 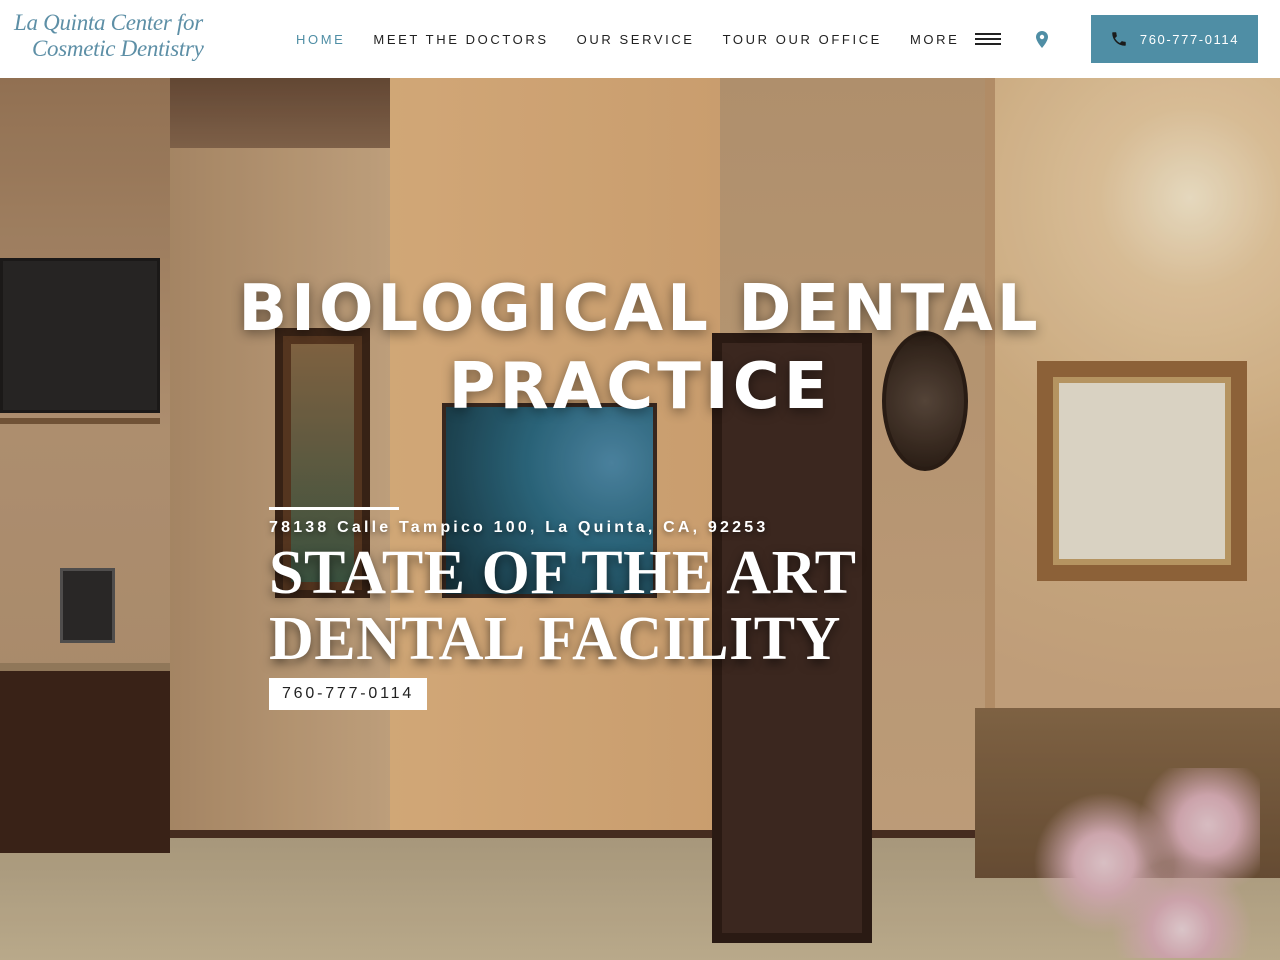 I want to click on map-pin-icon, so click(x=1042, y=39).